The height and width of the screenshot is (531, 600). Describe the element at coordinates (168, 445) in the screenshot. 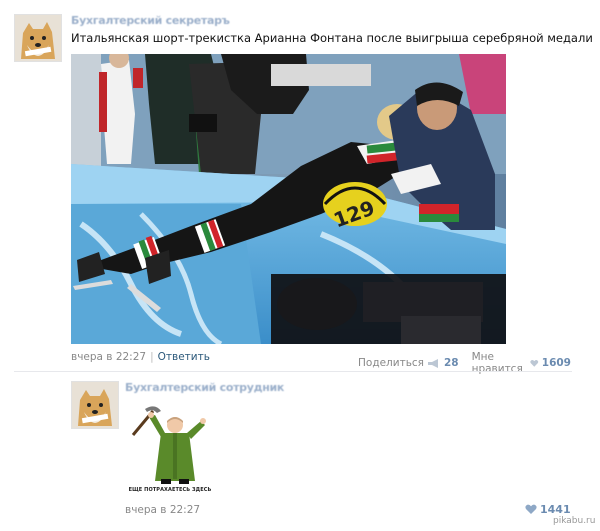

I see `man-with-pickaxe-sticker` at that location.